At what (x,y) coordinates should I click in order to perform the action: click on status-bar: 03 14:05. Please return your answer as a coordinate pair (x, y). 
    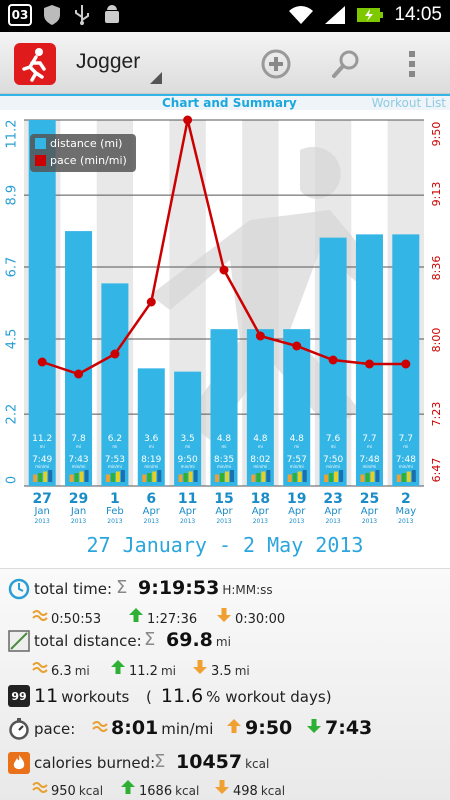
    Looking at the image, I should click on (225, 16).